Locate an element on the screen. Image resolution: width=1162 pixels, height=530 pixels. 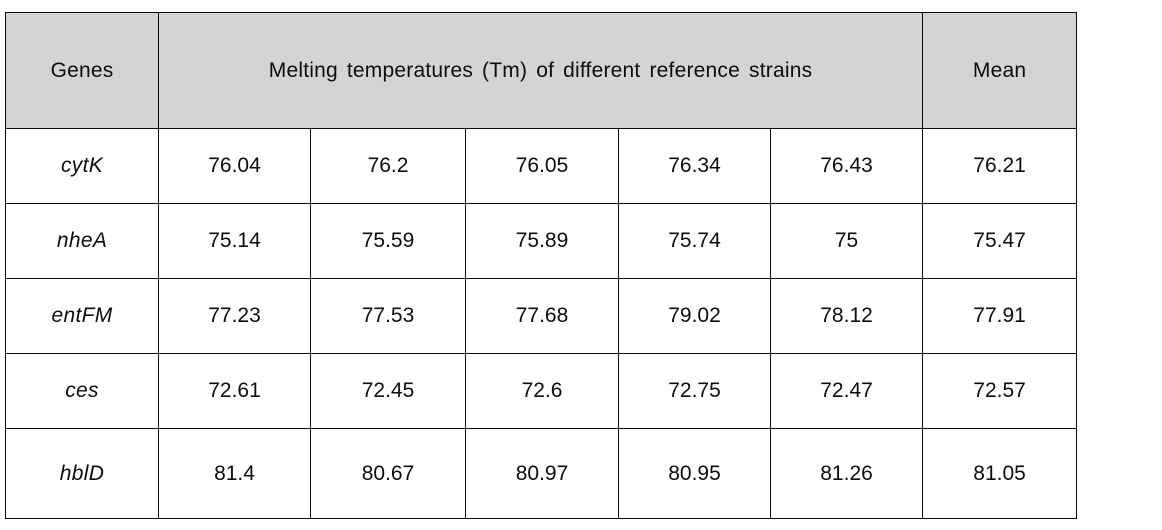
mean-value-cell: 81.05 is located at coordinates (1000, 473).